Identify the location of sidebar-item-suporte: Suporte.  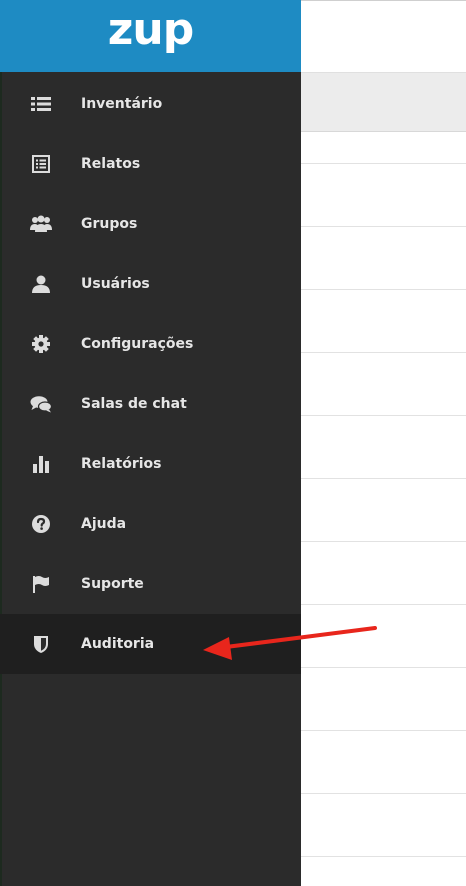
(150, 584).